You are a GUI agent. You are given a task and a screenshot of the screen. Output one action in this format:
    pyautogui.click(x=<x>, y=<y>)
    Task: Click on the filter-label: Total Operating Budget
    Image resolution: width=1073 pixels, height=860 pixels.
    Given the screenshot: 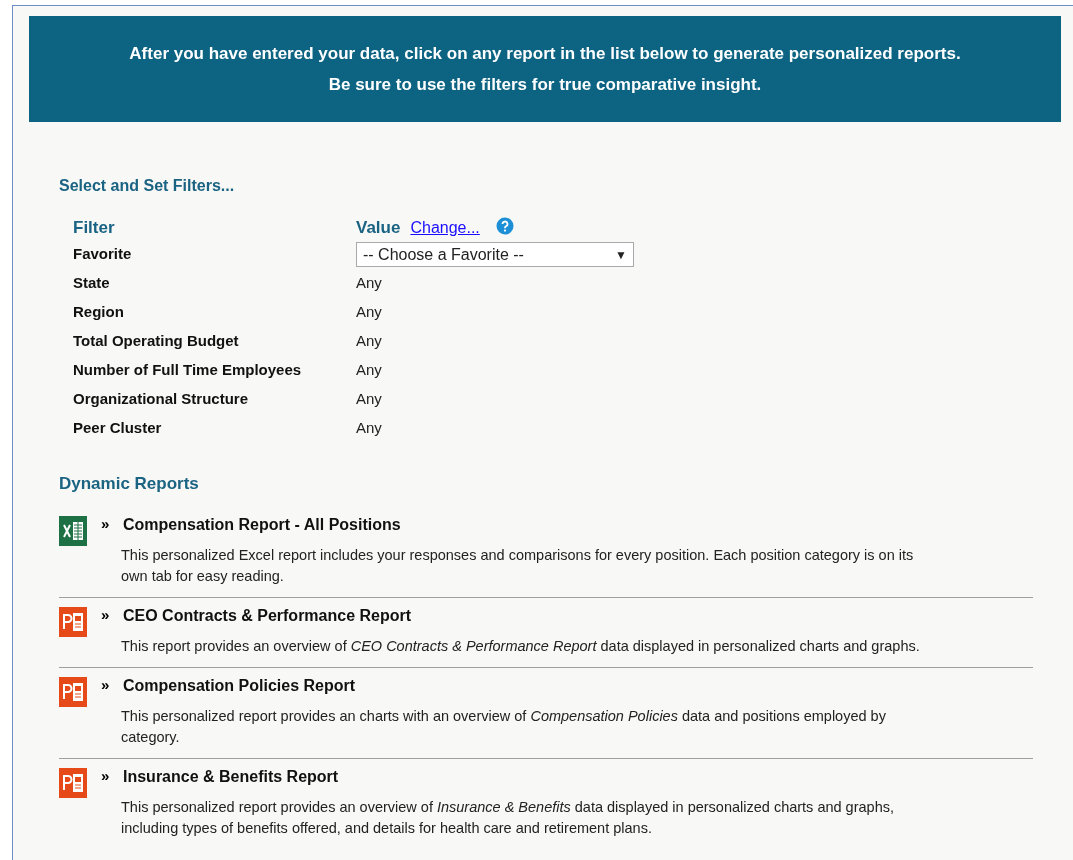 What is the action you would take?
    pyautogui.click(x=156, y=341)
    